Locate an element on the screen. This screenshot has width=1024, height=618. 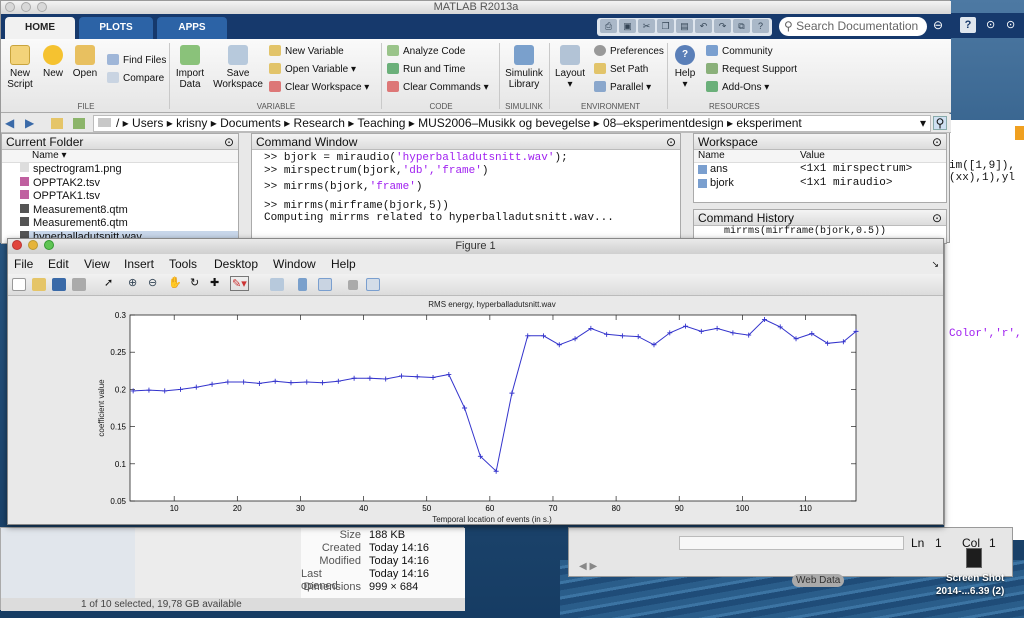
hide-plot-tools-icon is located at coordinates (353, 285).